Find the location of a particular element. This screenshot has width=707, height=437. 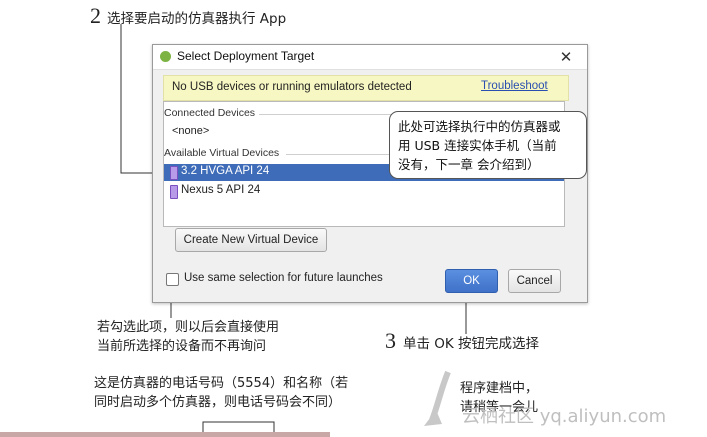

dialog-titlebar: Select Deployment Target ✕ is located at coordinates (370, 57).